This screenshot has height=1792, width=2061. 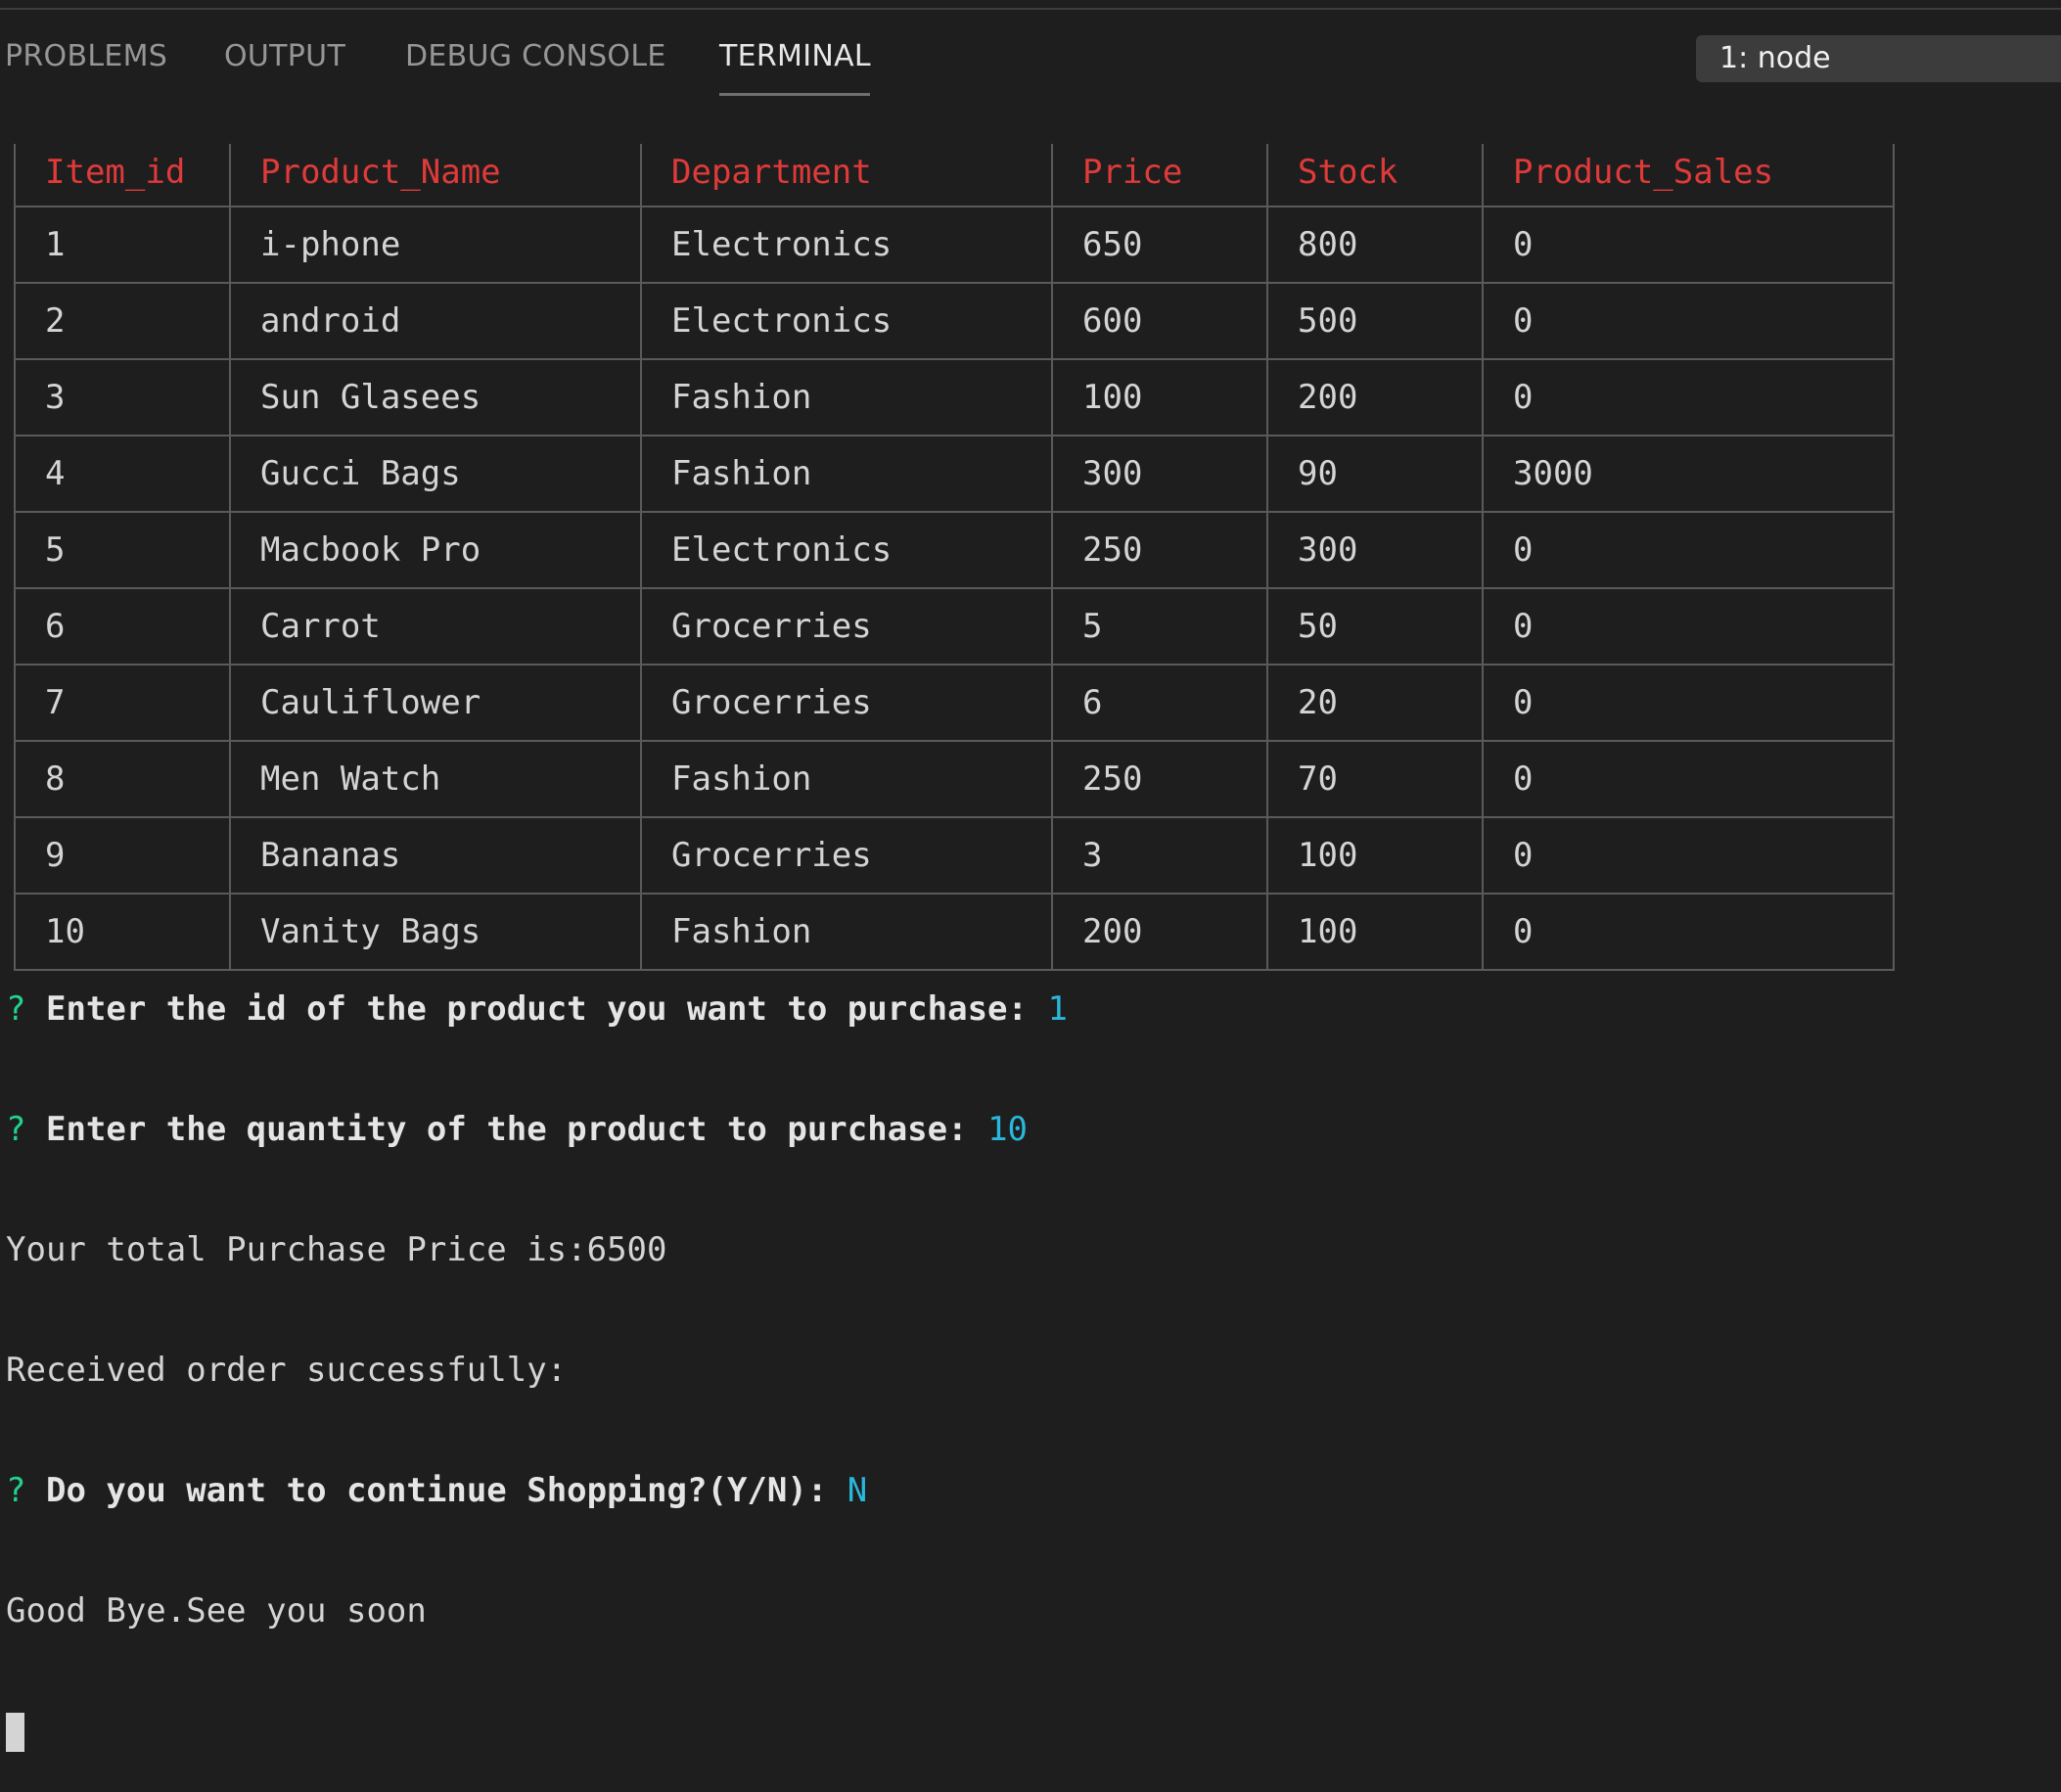 I want to click on cell-item-id: 2, so click(x=122, y=321).